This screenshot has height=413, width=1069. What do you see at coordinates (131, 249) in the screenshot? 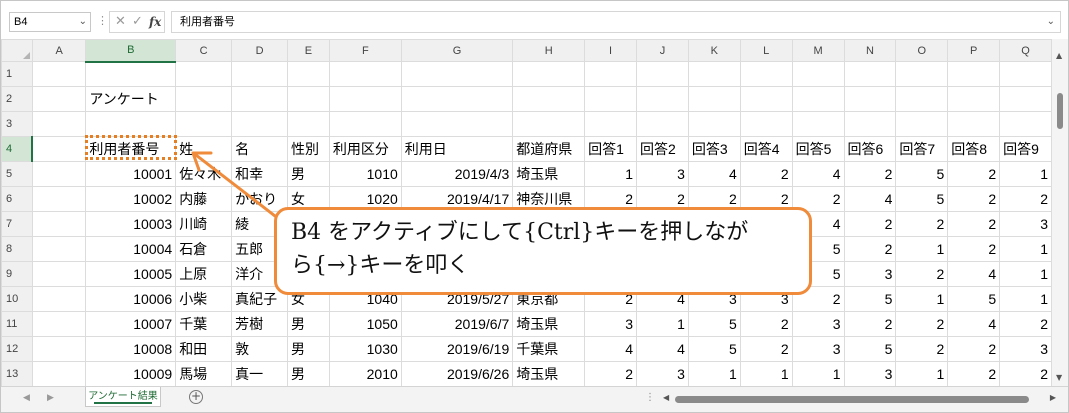
I see `cell: 10004` at bounding box center [131, 249].